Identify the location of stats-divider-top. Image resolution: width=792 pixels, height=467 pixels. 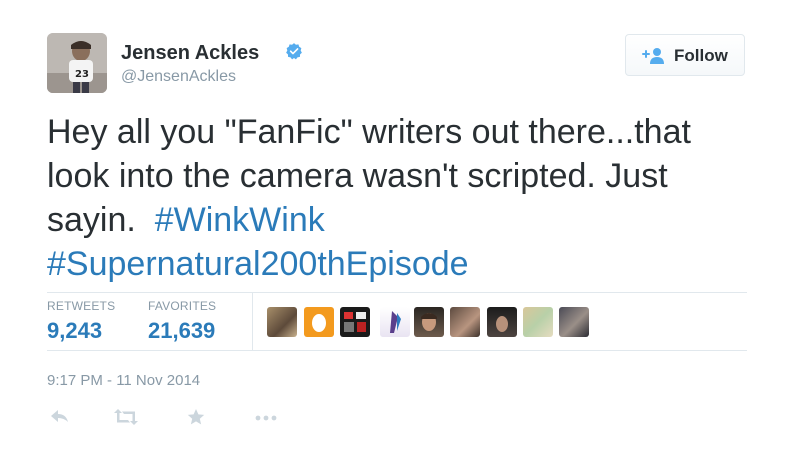
(397, 292).